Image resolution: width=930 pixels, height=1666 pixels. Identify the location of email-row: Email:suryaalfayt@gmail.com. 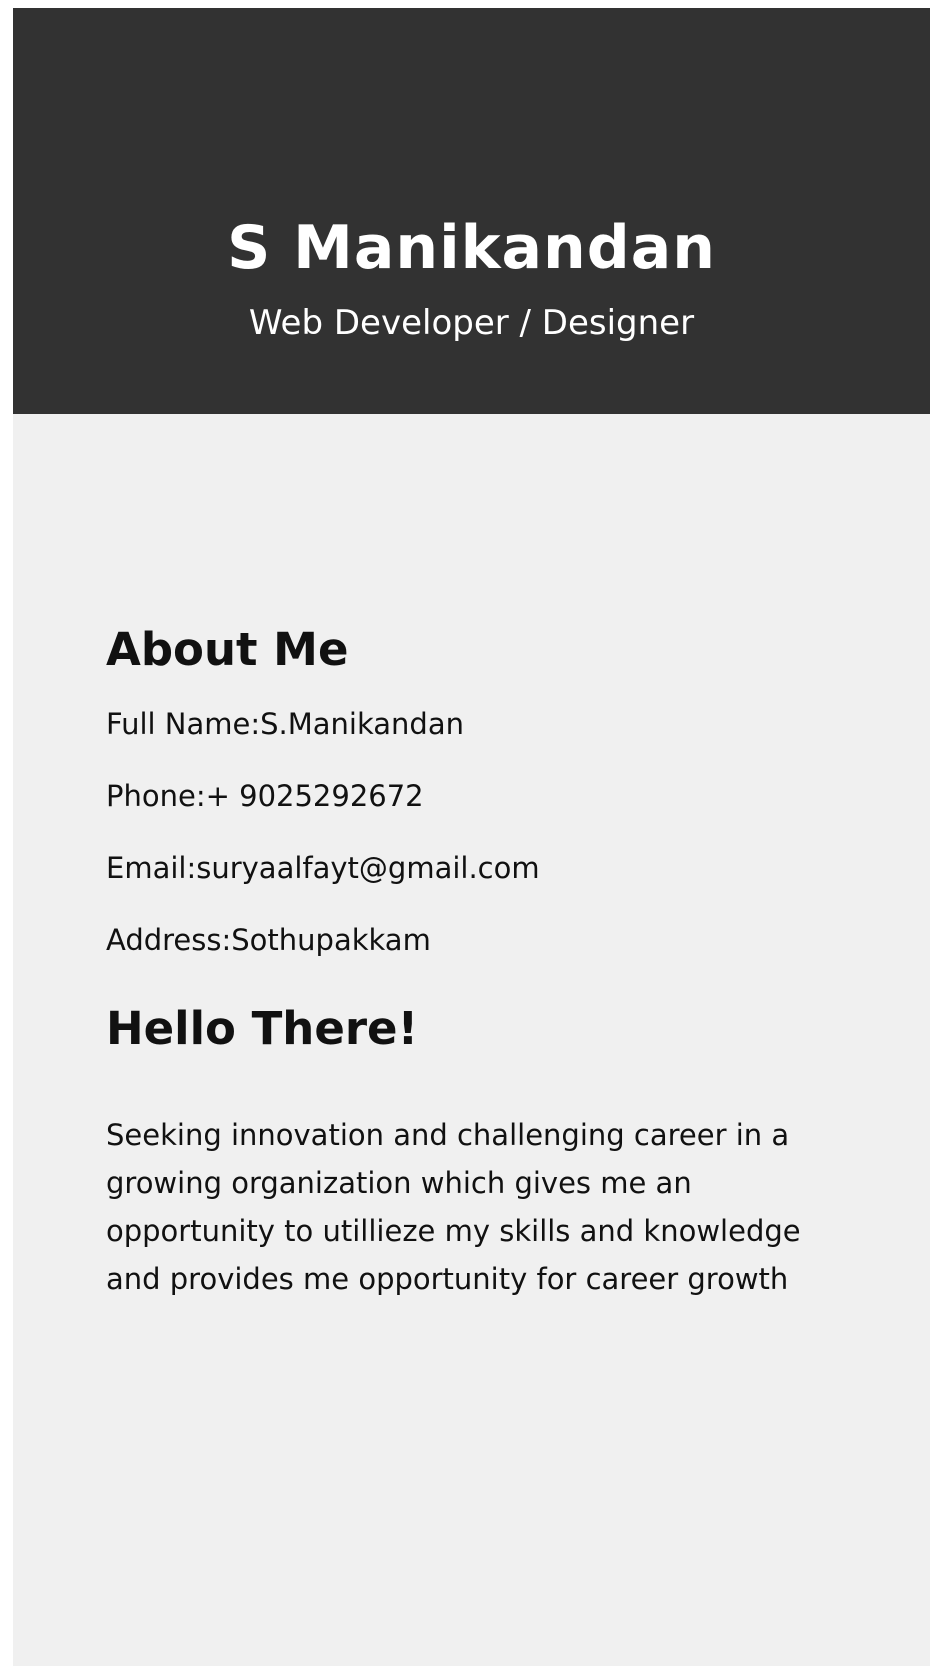
(323, 868).